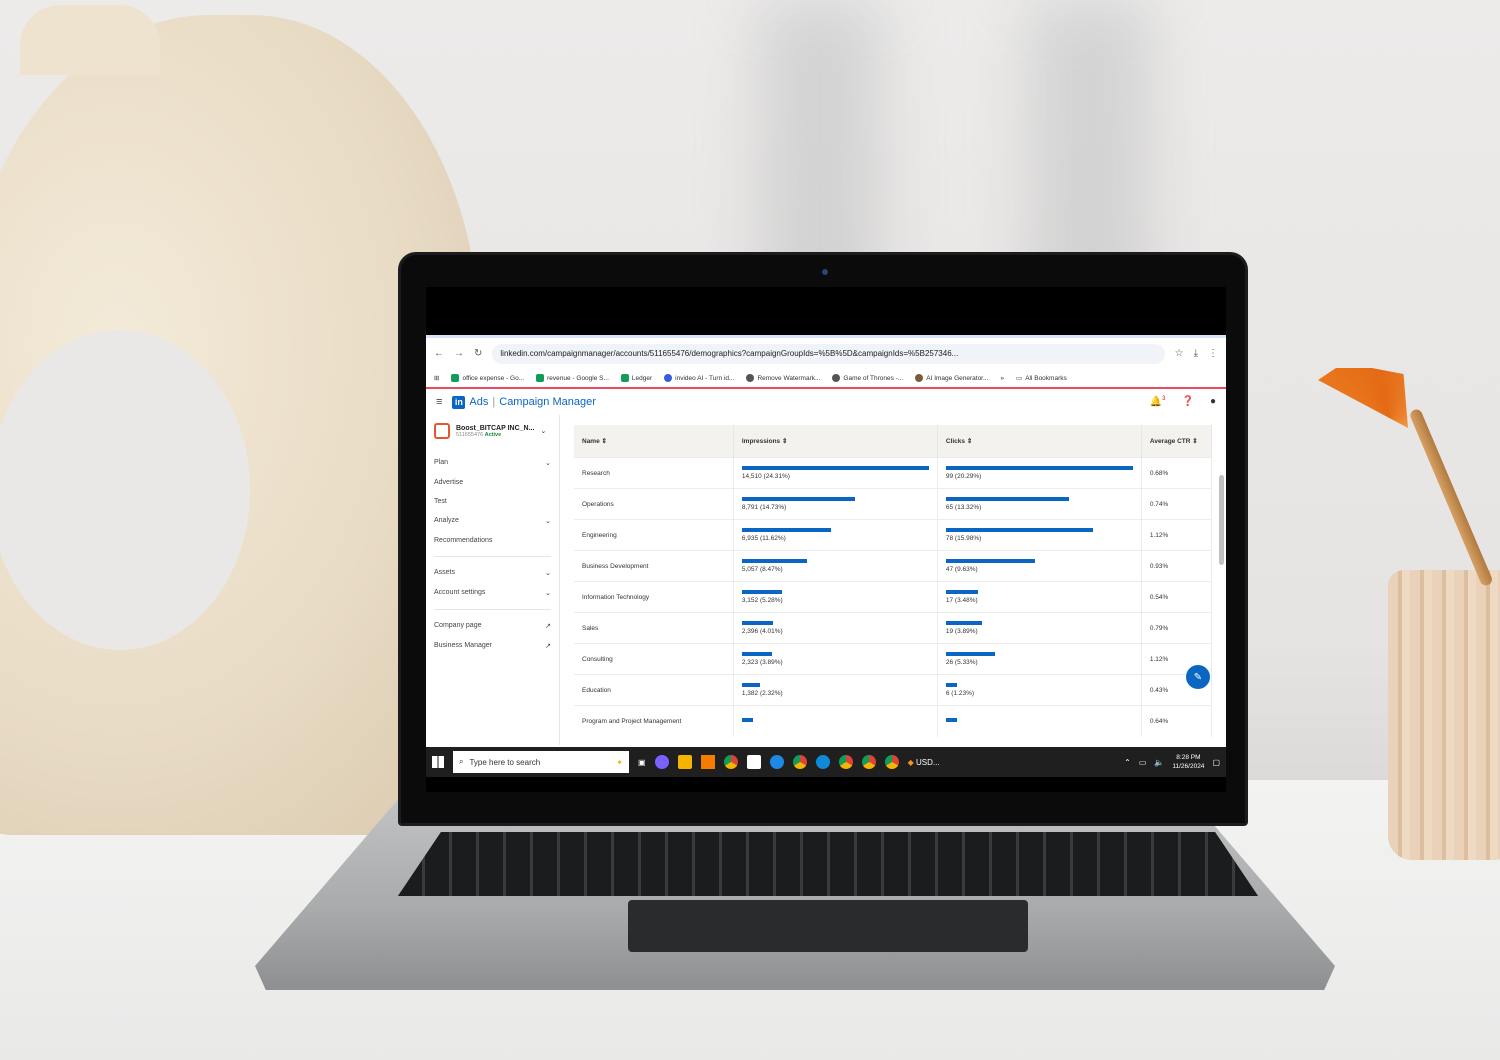  Describe the element at coordinates (654, 721) in the screenshot. I see `name-cell: Program and Project Management` at that location.